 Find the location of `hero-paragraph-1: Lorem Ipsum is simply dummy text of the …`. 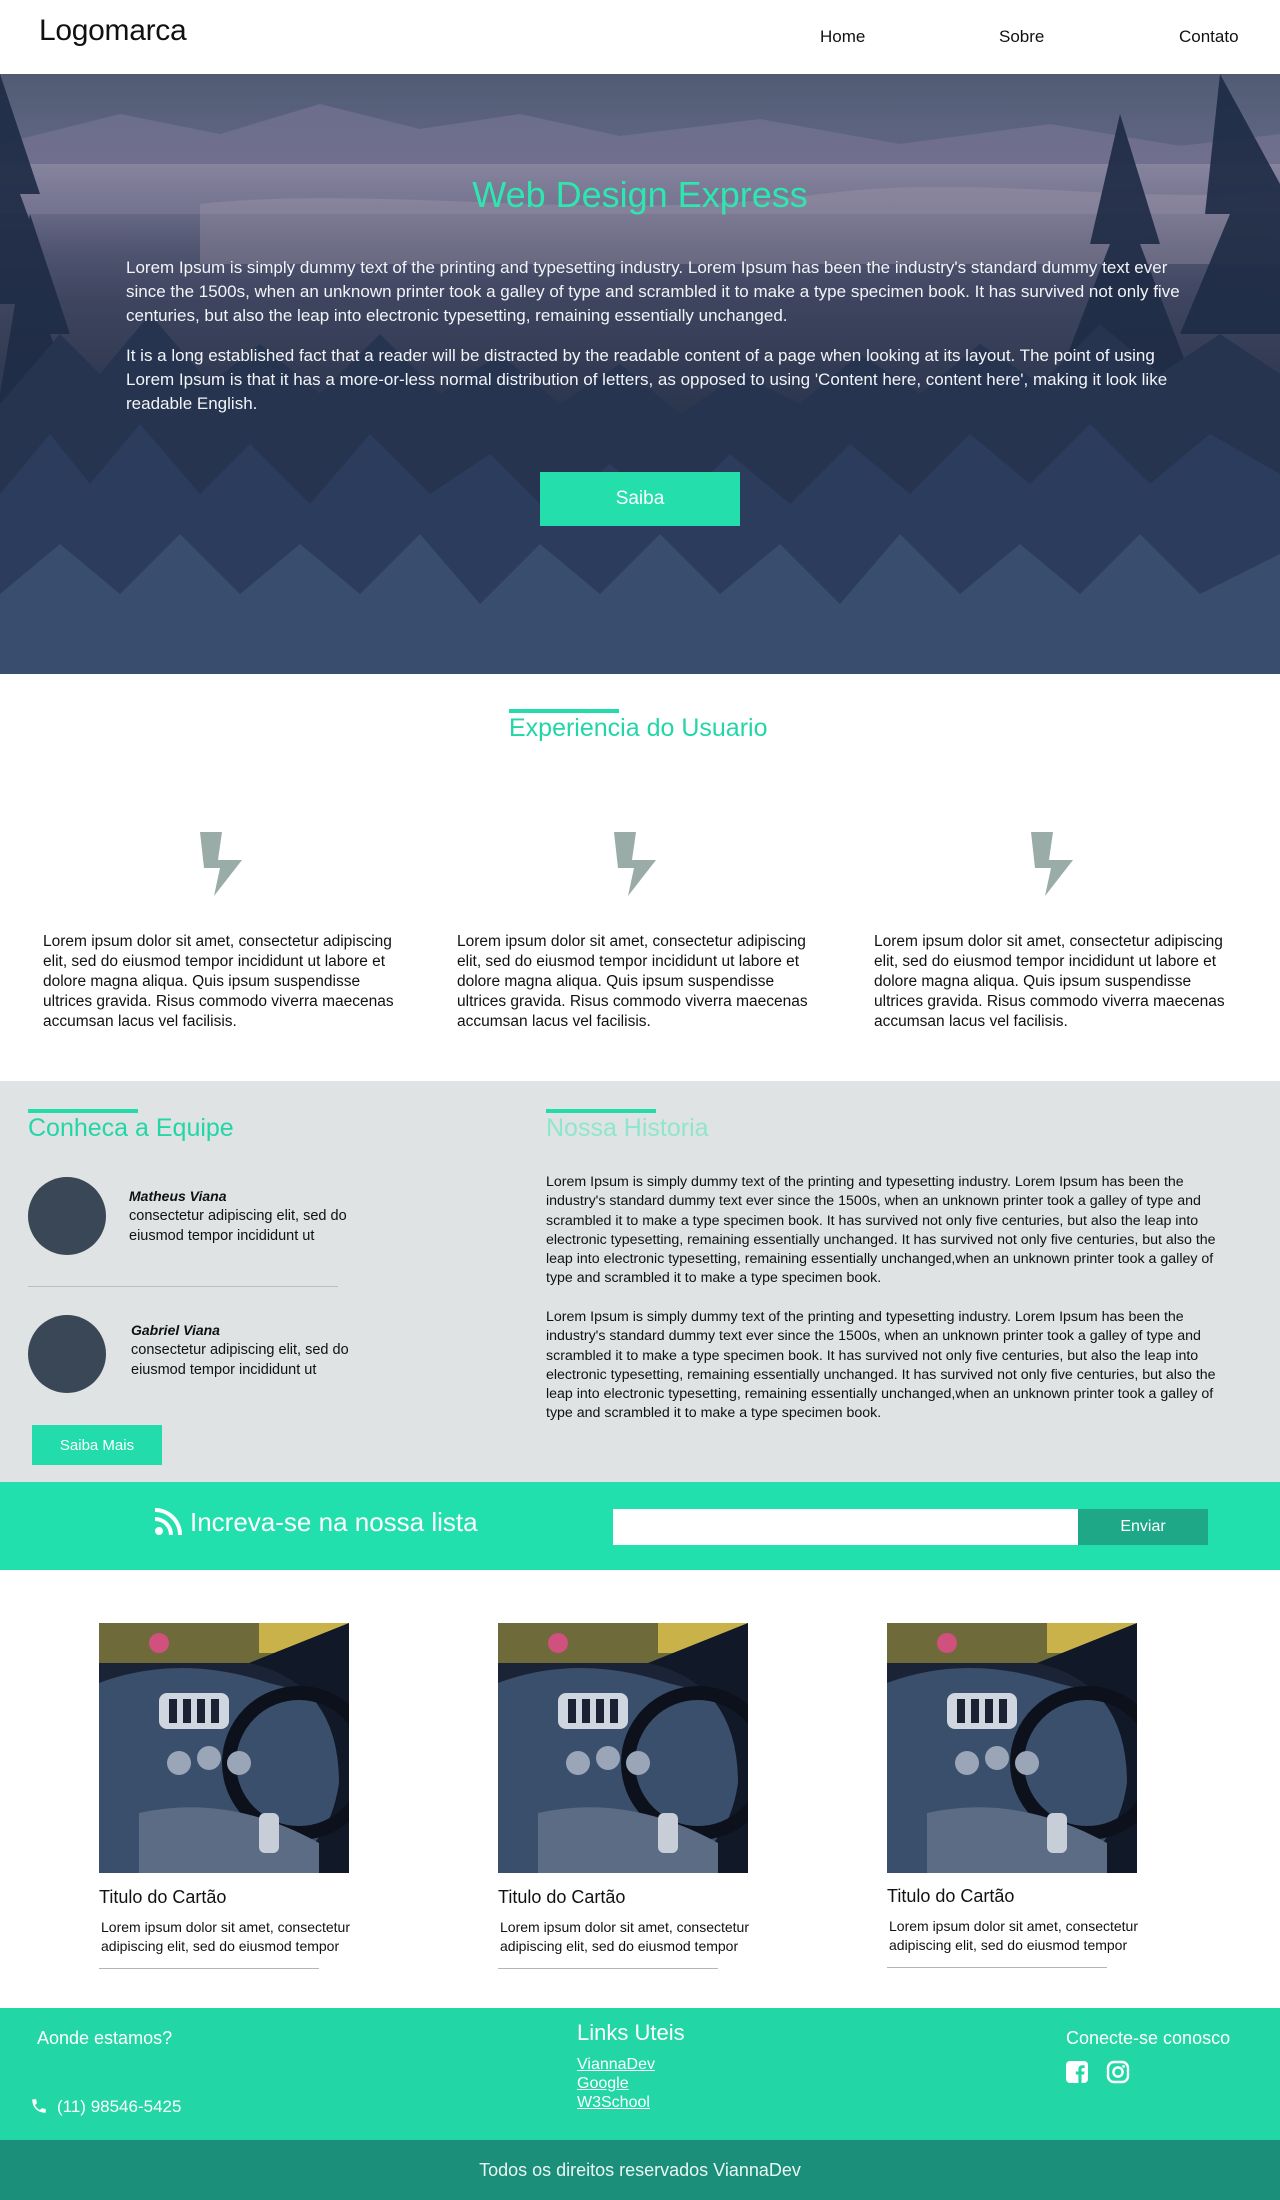

hero-paragraph-1: Lorem Ipsum is simply dummy text of the … is located at coordinates (653, 291).